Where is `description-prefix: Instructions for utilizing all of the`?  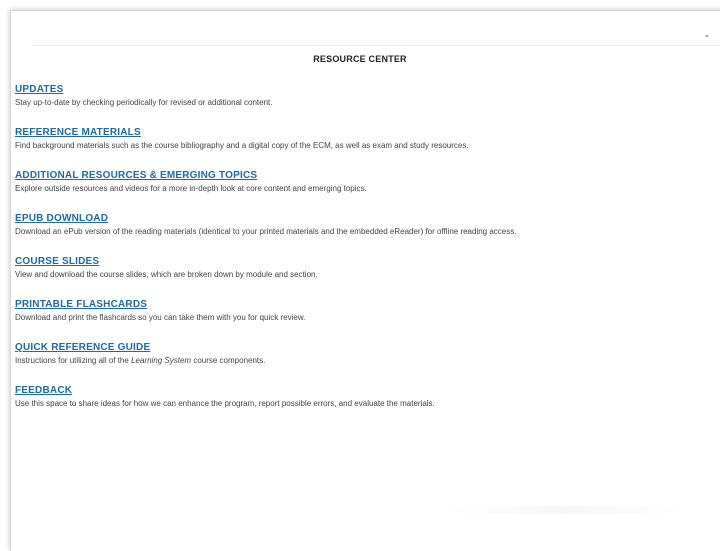 description-prefix: Instructions for utilizing all of the is located at coordinates (73, 360).